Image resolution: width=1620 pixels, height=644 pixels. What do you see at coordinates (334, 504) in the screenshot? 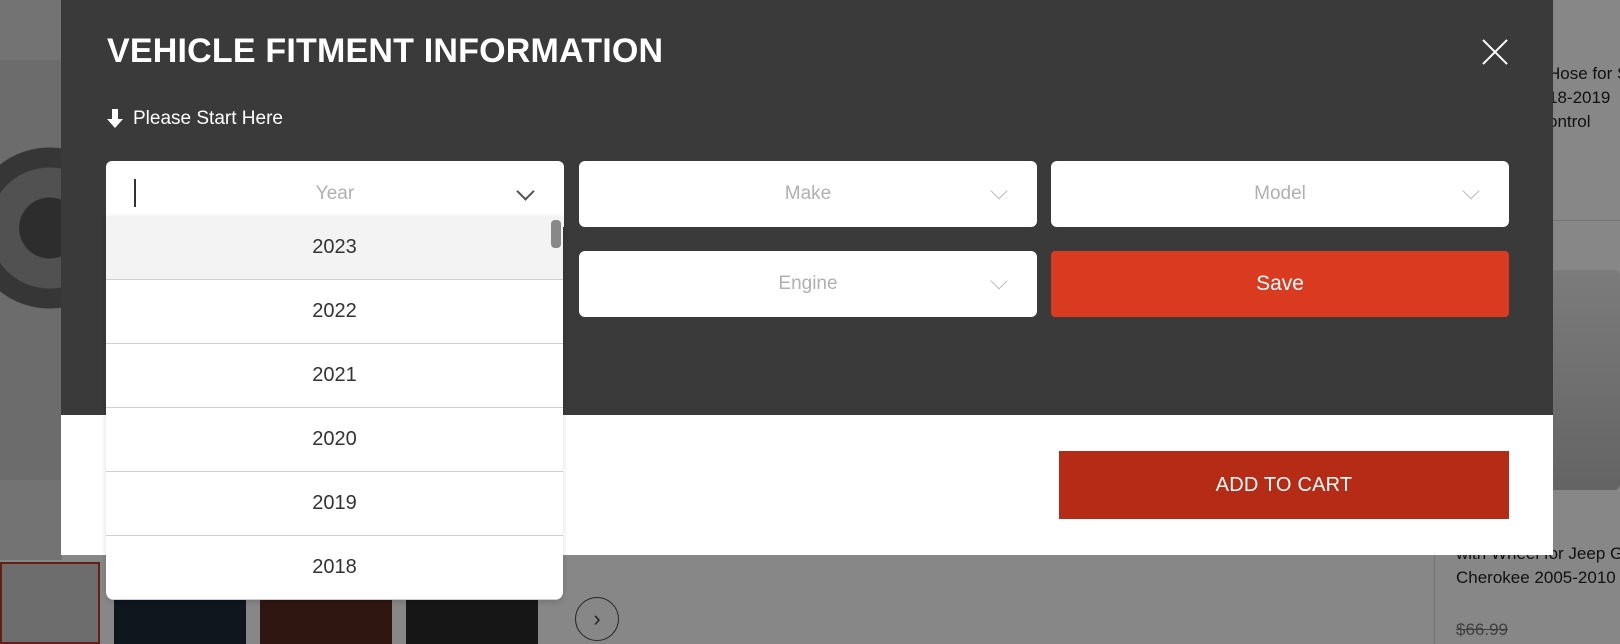
I see `year-option: 2019` at bounding box center [334, 504].